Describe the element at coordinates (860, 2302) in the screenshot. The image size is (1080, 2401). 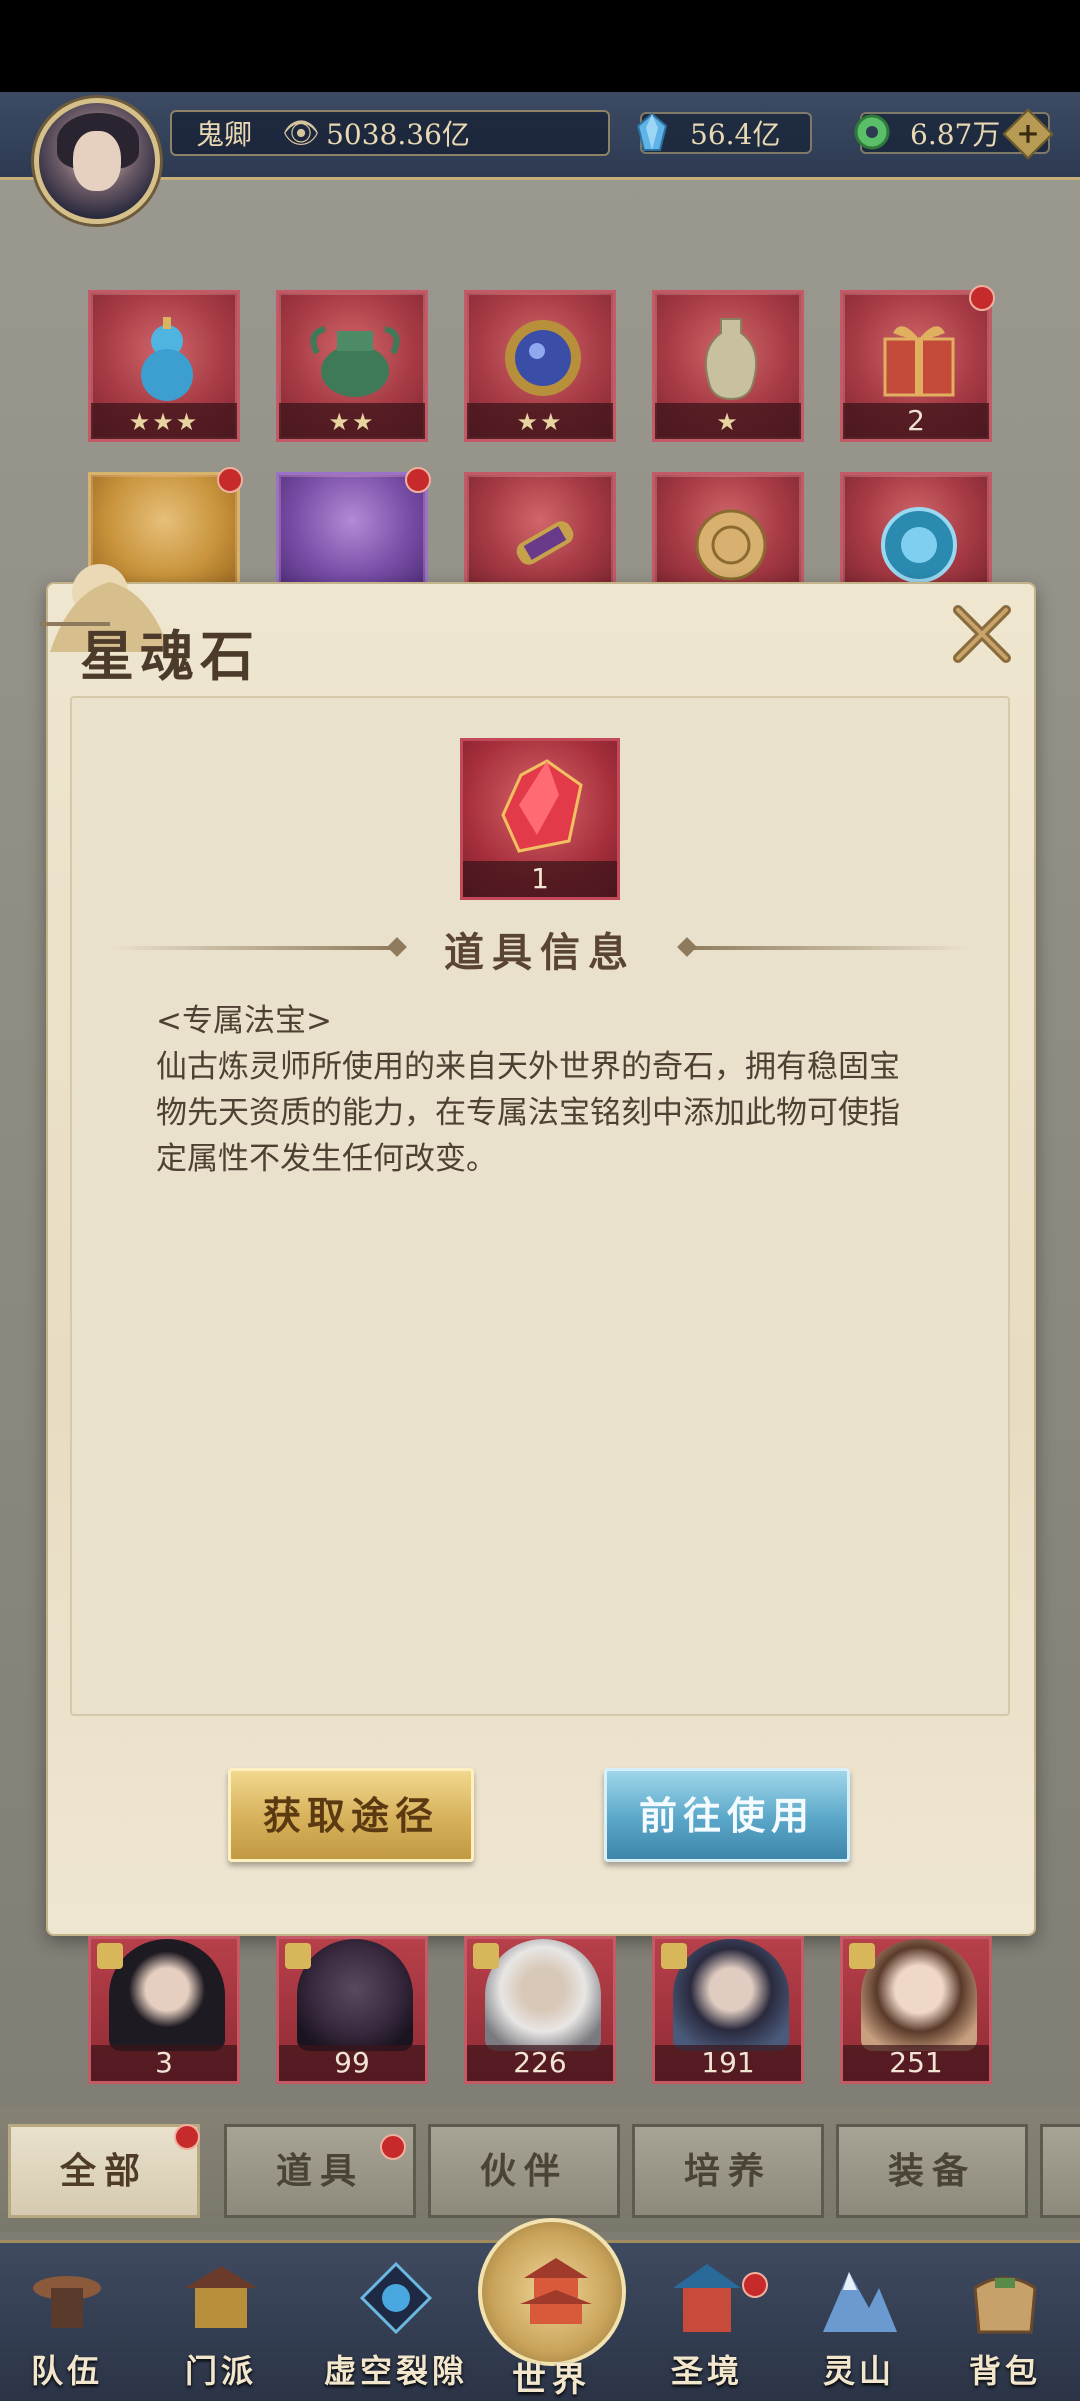
I see `mountain-icon` at that location.